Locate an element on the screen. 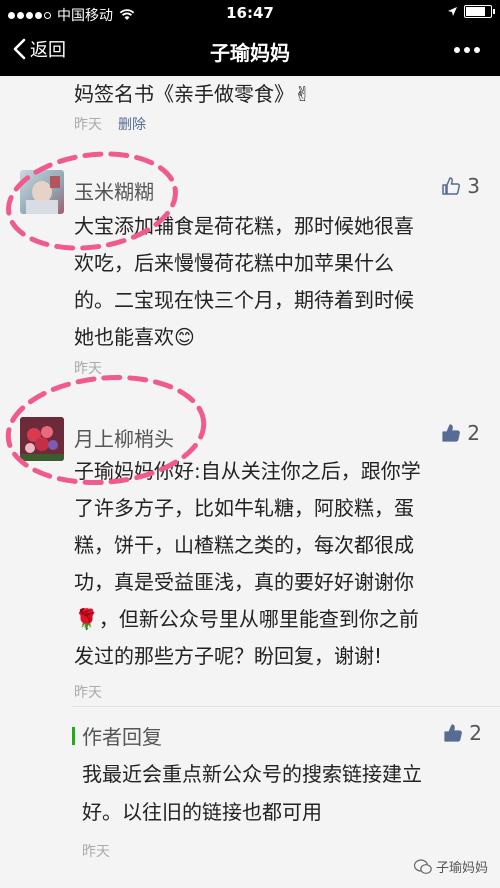  watermark: 子瑜妈妈 is located at coordinates (450, 866).